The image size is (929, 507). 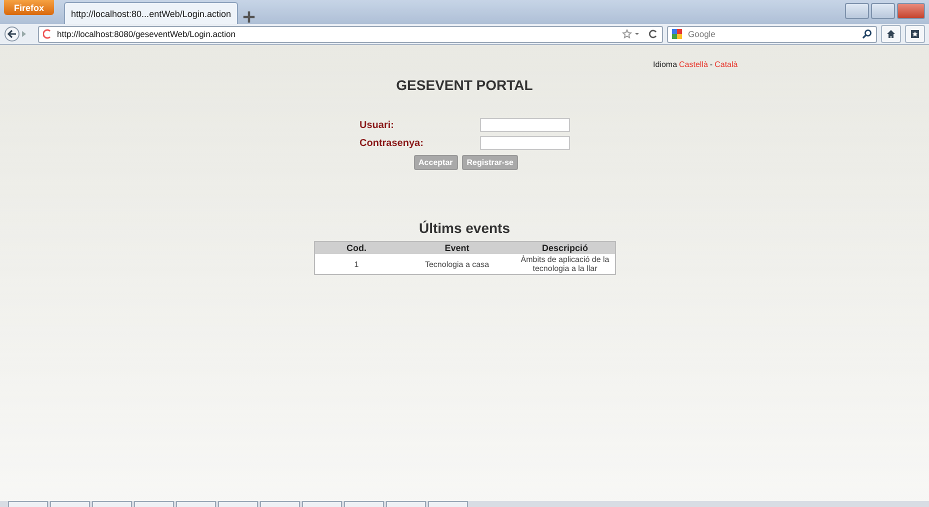 What do you see at coordinates (457, 264) in the screenshot?
I see `table-cell: Tecnologia a casa` at bounding box center [457, 264].